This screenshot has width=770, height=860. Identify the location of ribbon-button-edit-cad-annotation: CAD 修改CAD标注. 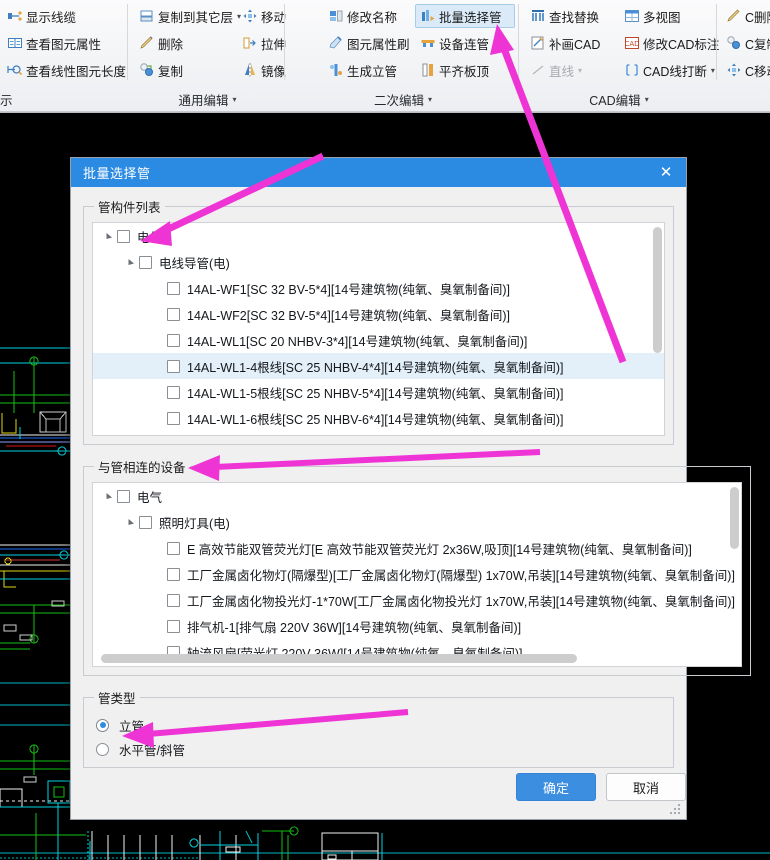
(671, 43).